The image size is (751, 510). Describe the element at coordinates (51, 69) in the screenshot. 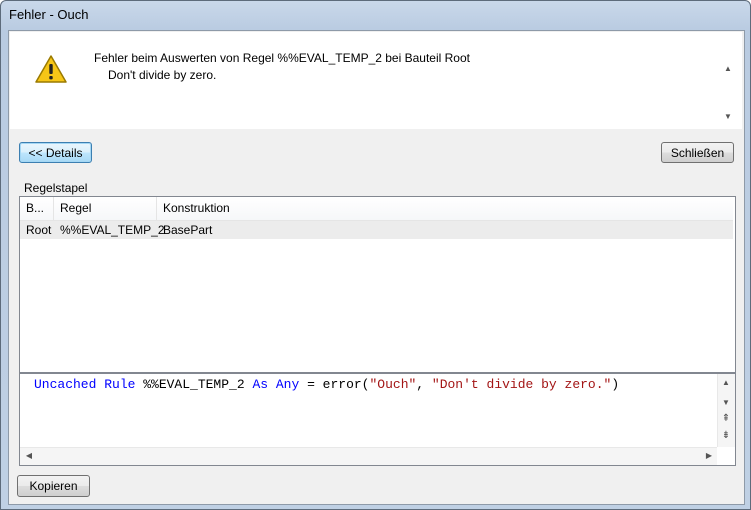

I see `warning-icon` at that location.